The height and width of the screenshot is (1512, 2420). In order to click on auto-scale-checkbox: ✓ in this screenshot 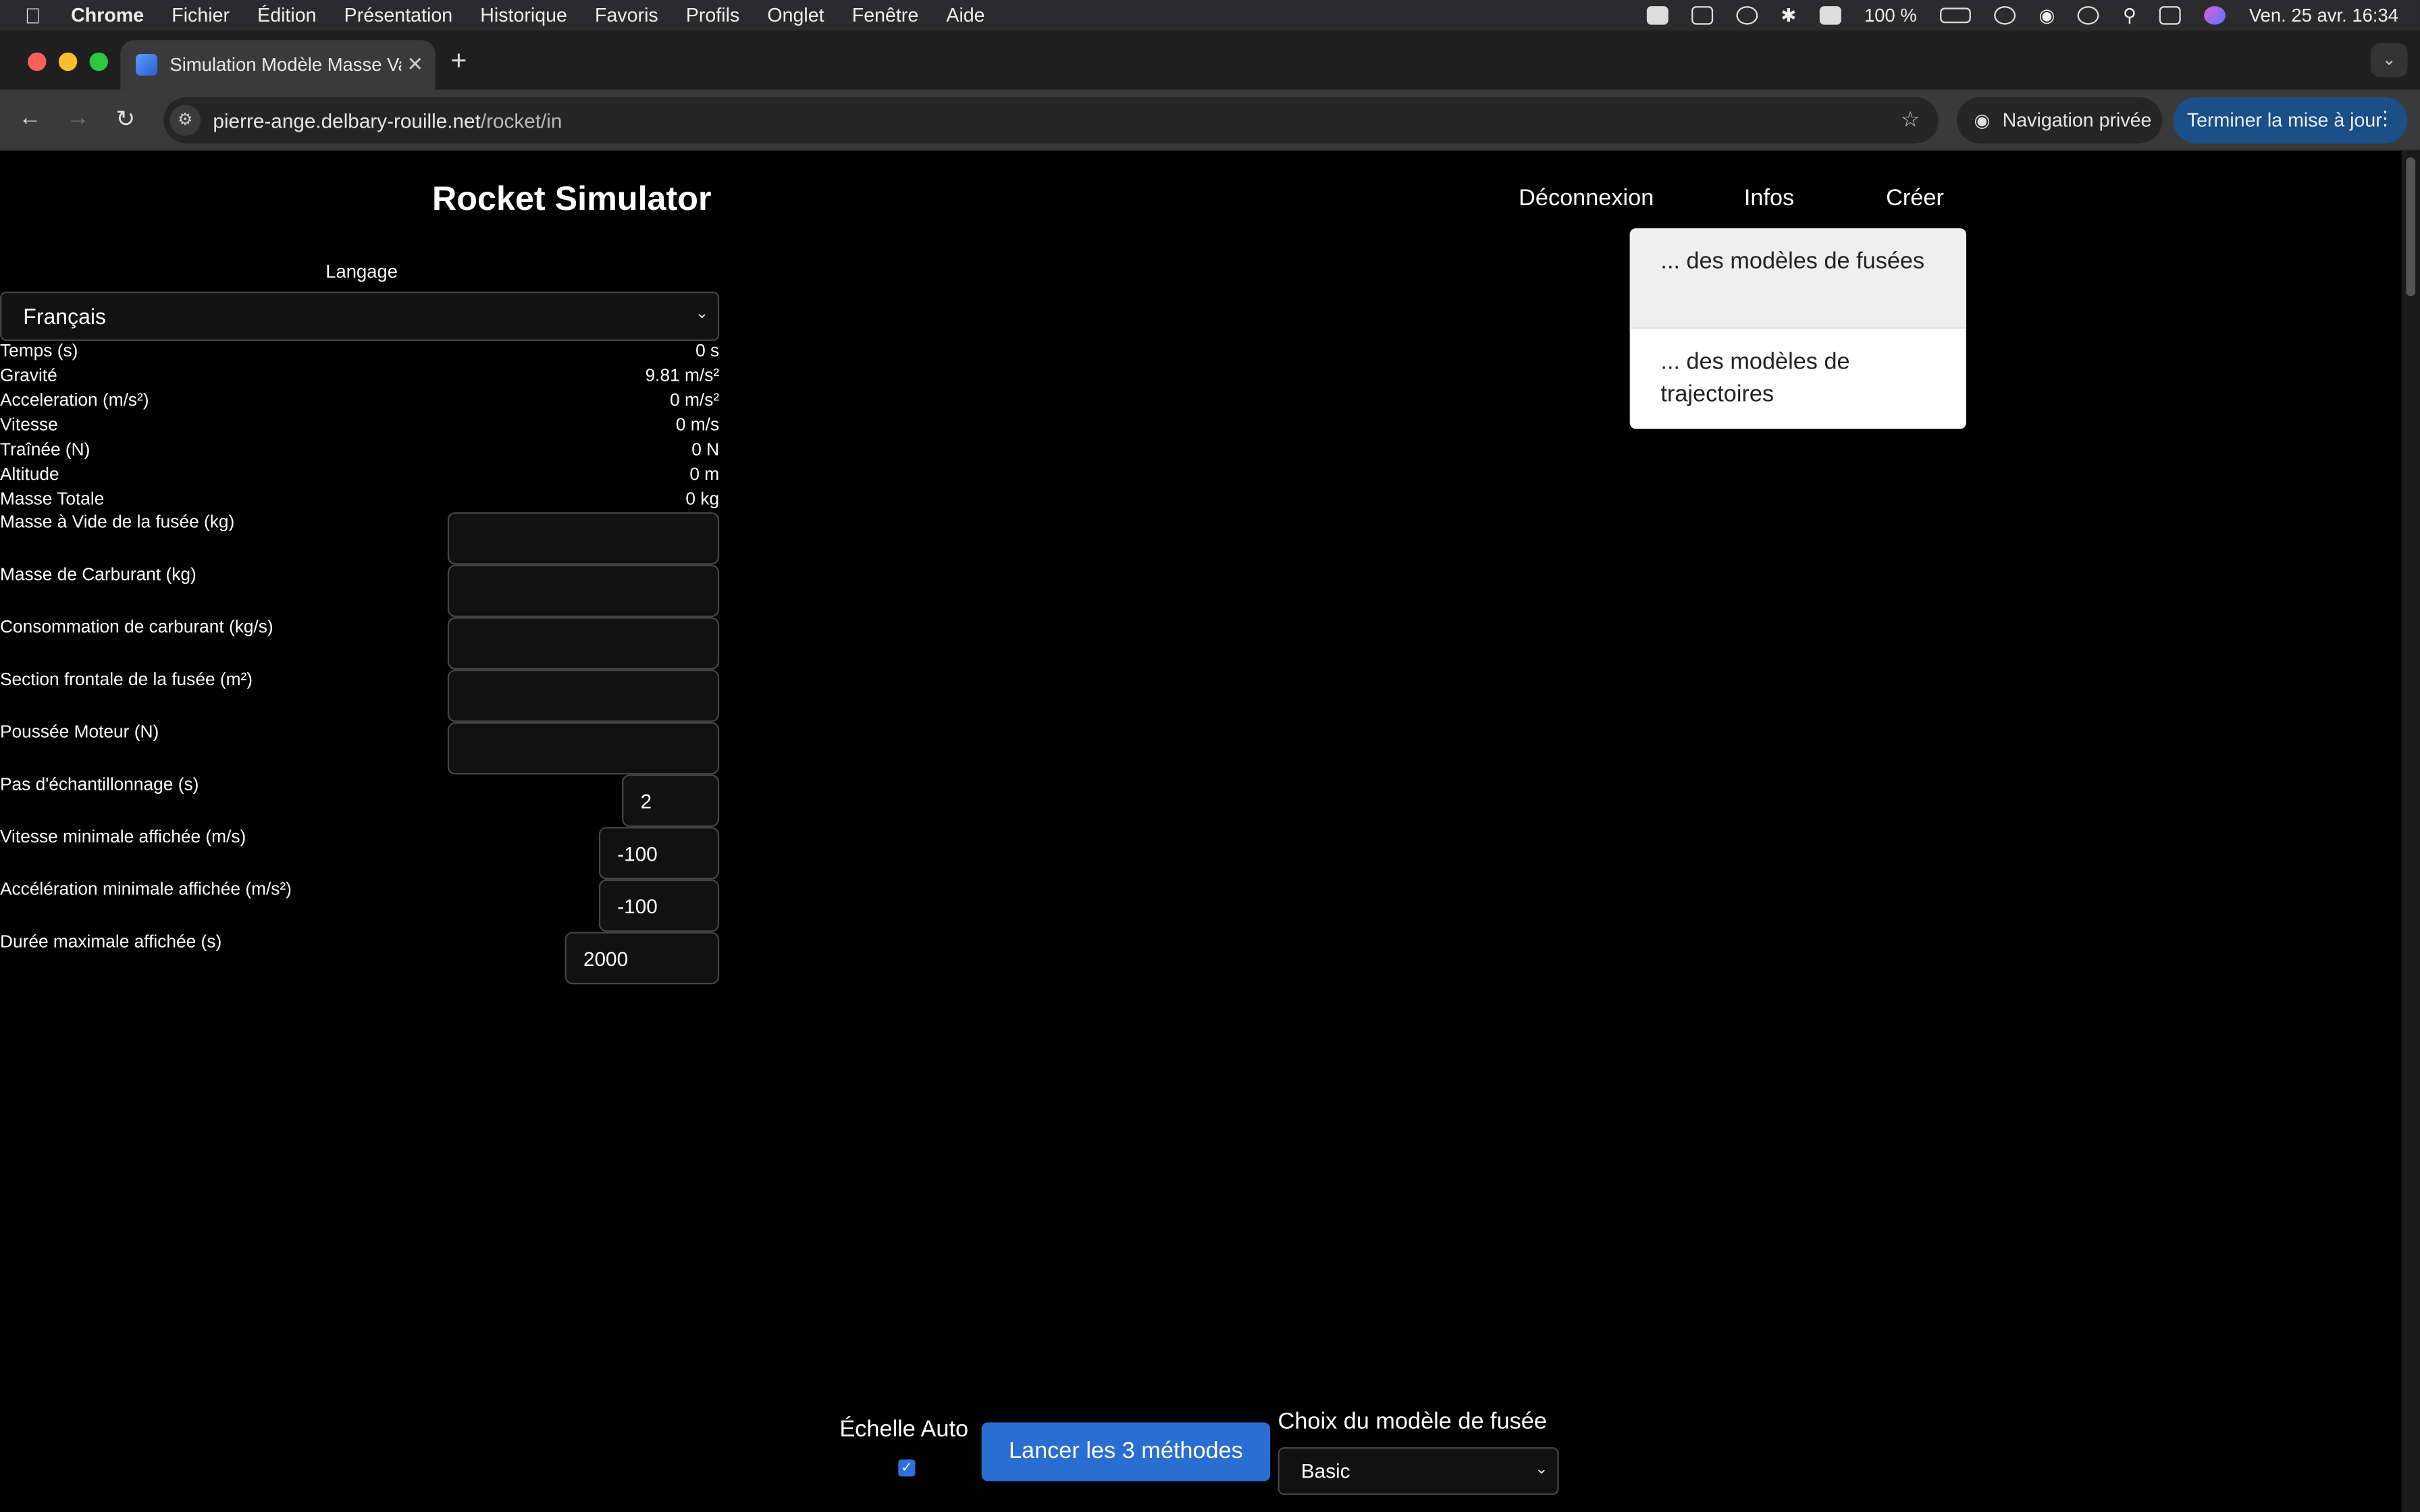, I will do `click(907, 1468)`.